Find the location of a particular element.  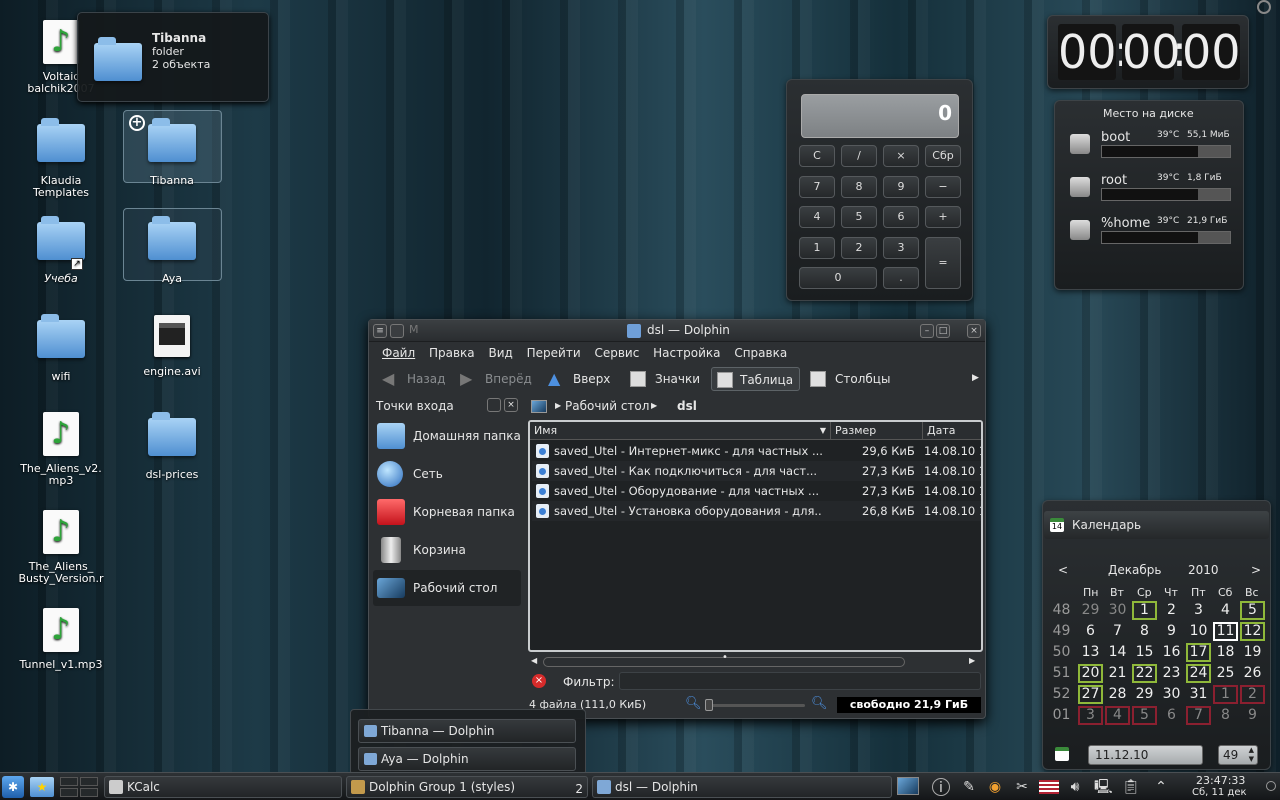

scrollbar-handle: • is located at coordinates (724, 659).